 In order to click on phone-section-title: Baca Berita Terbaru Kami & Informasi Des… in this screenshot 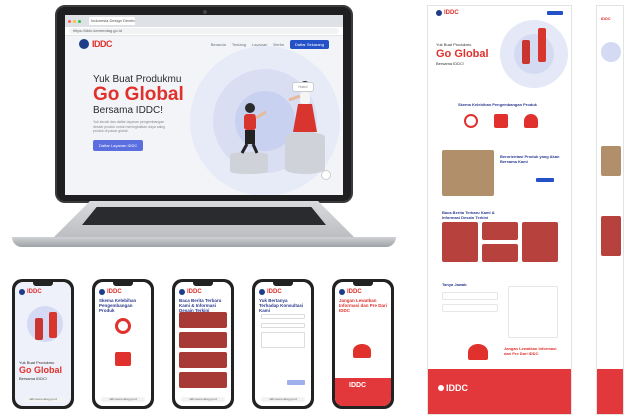, I will do `click(200, 305)`.